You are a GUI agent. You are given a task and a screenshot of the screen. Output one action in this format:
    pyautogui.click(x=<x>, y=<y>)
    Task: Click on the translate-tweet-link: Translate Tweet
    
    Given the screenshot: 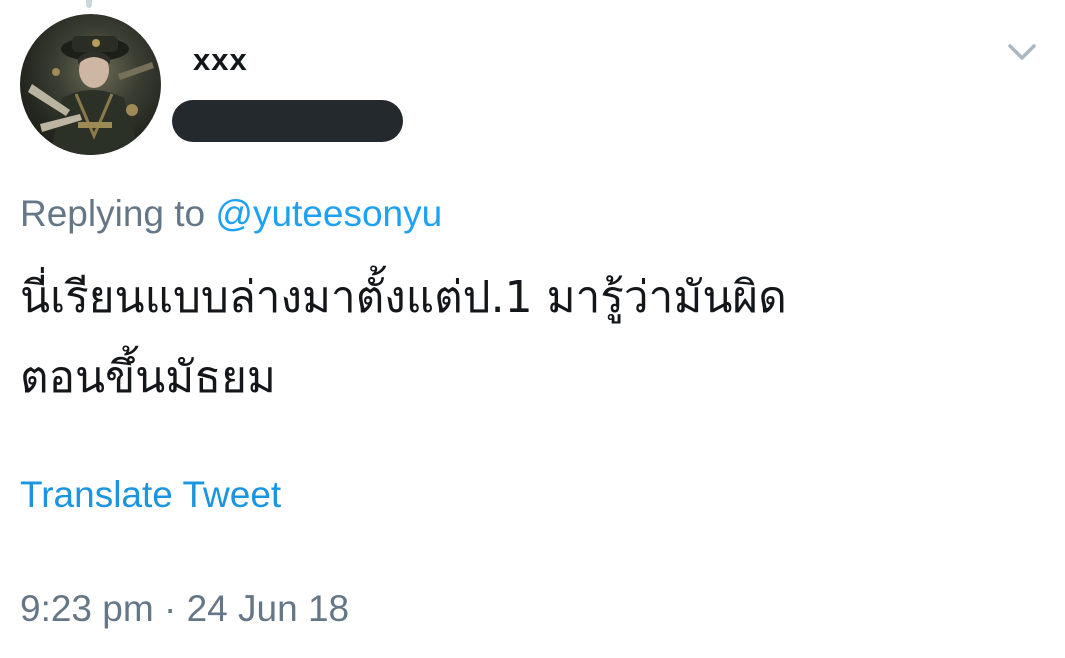 What is the action you would take?
    pyautogui.click(x=150, y=495)
    